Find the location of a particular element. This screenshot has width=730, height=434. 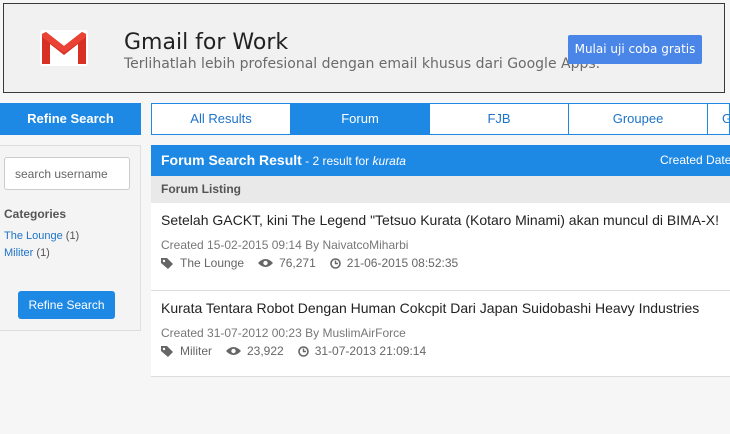

gmail-logo-icon is located at coordinates (64, 48).